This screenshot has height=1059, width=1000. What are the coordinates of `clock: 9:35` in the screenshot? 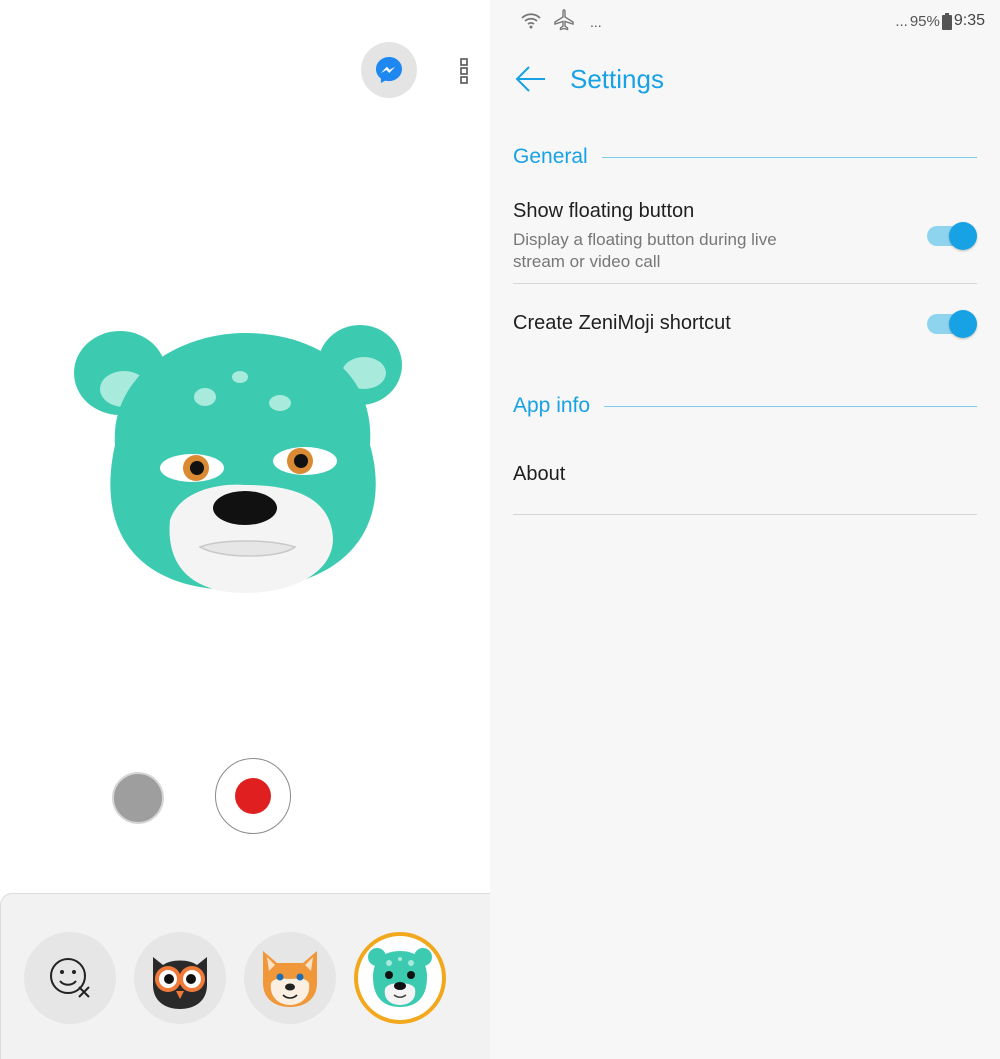 It's located at (969, 20).